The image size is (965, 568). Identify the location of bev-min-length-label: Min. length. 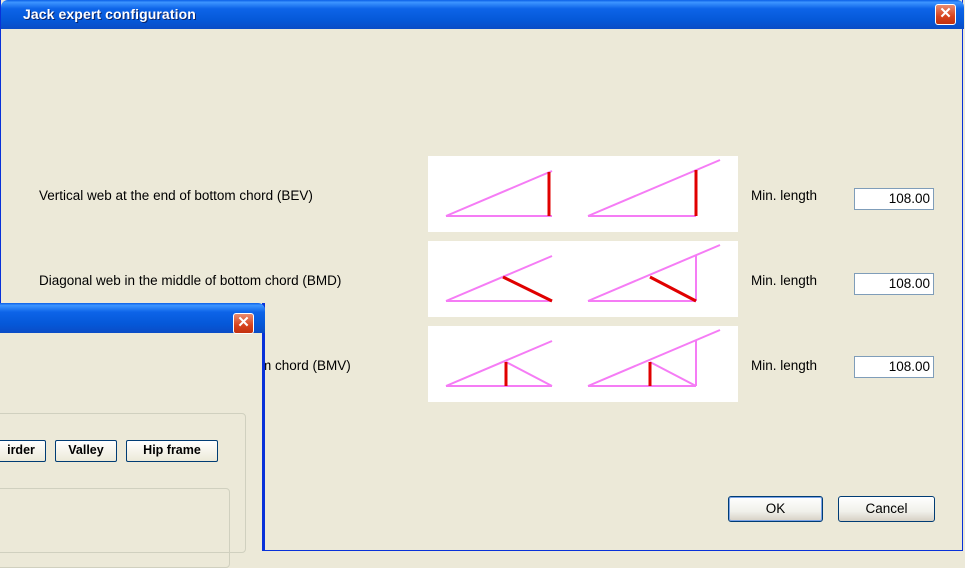
(784, 195).